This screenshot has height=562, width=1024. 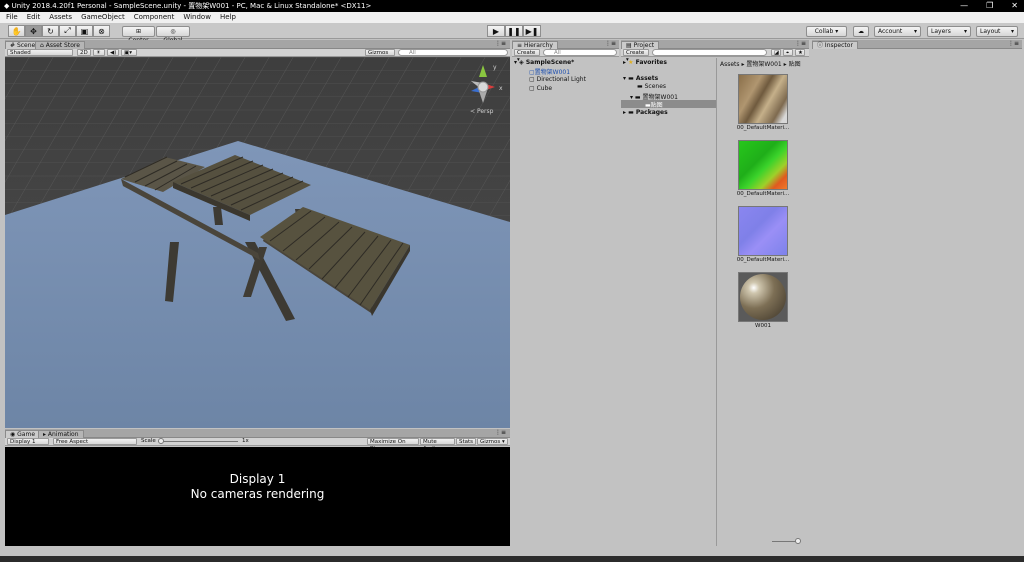 I want to click on scale-slider-handle, so click(x=161, y=441).